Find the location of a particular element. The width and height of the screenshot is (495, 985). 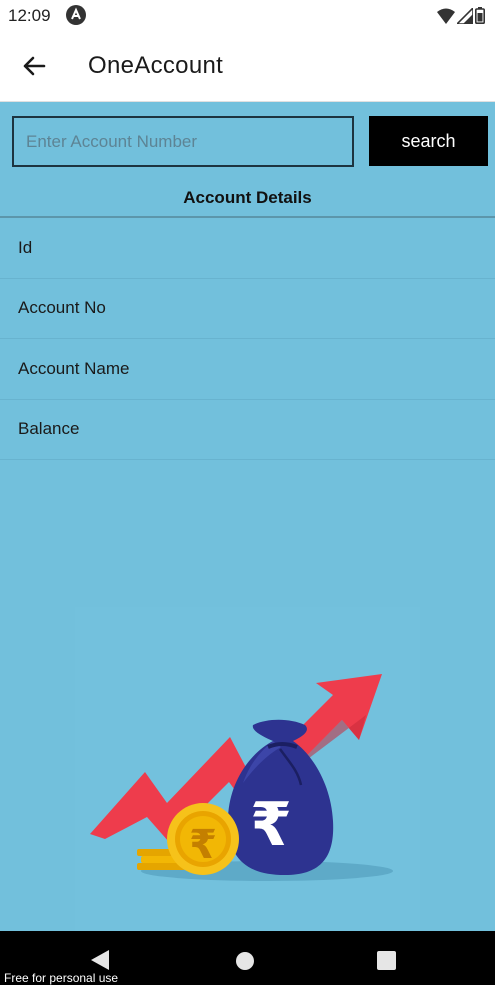

nav-home-icon is located at coordinates (245, 961).